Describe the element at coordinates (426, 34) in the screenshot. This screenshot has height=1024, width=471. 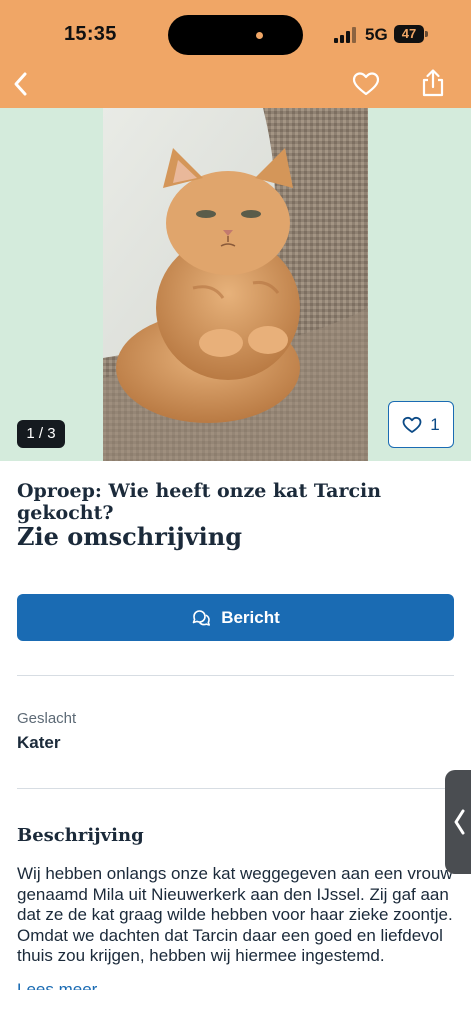
I see `battery-cap` at that location.